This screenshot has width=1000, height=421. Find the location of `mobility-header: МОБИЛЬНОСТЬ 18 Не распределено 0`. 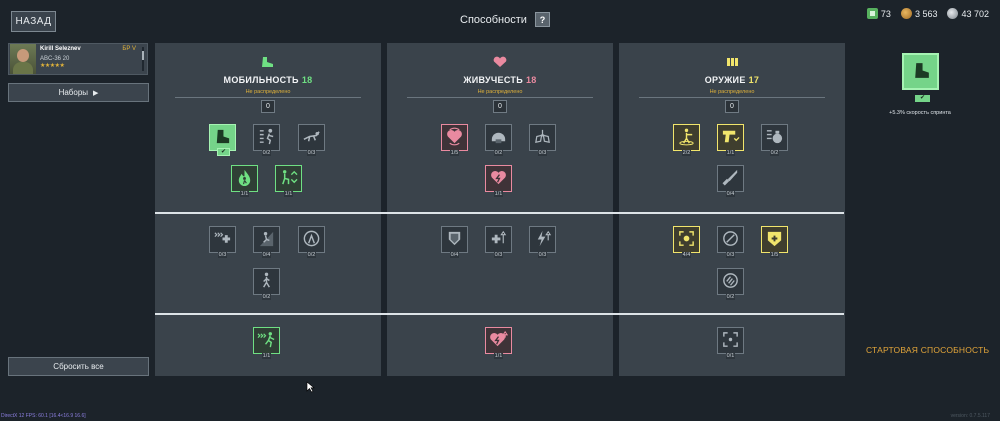

mobility-header: МОБИЛЬНОСТЬ 18 Не распределено 0 is located at coordinates (268, 78).